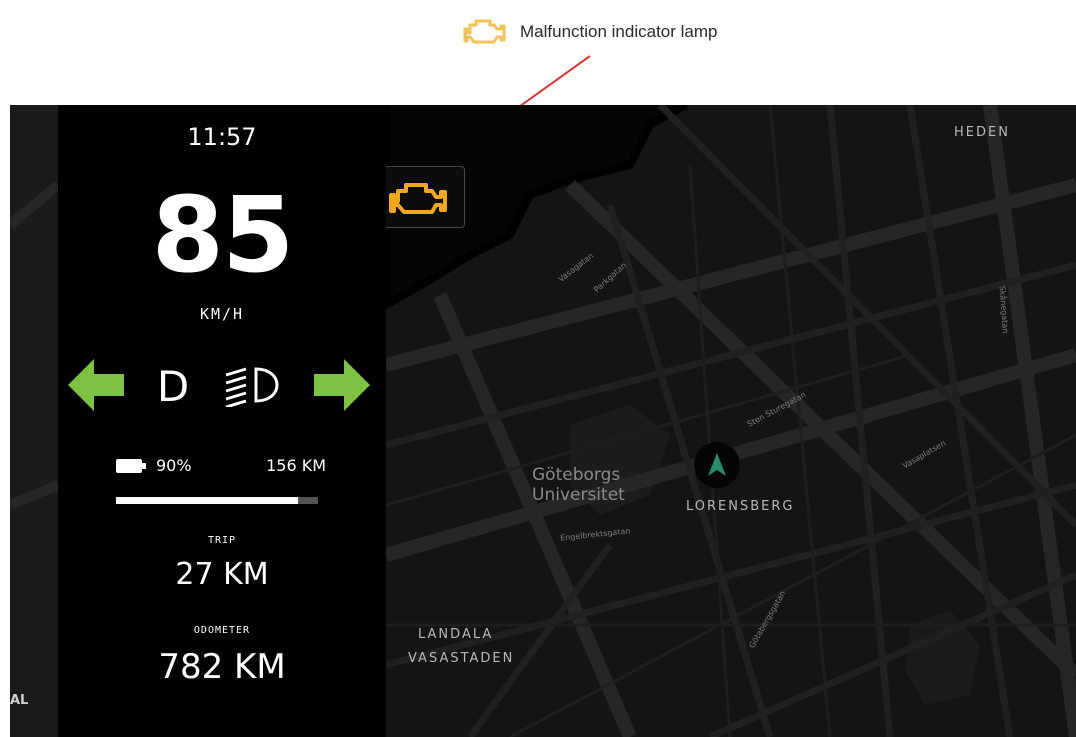 Image resolution: width=1076 pixels, height=737 pixels. Describe the element at coordinates (740, 506) in the screenshot. I see `map-label-lorensberg: LORENSBERG` at that location.